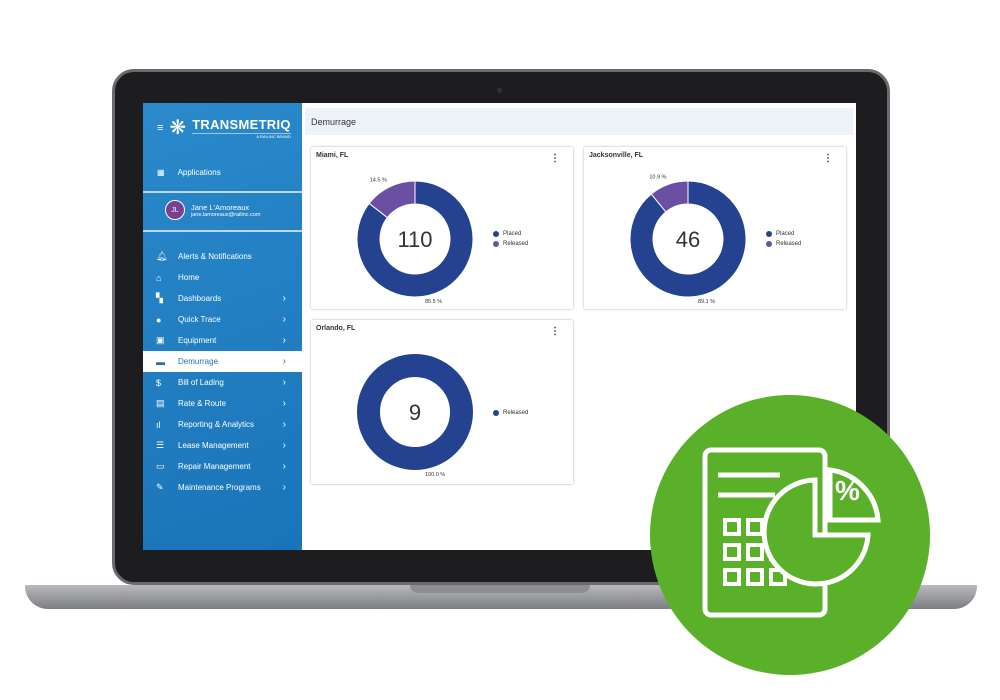 The image size is (1000, 700). I want to click on sidebar-item-label: Dashboards, so click(200, 298).